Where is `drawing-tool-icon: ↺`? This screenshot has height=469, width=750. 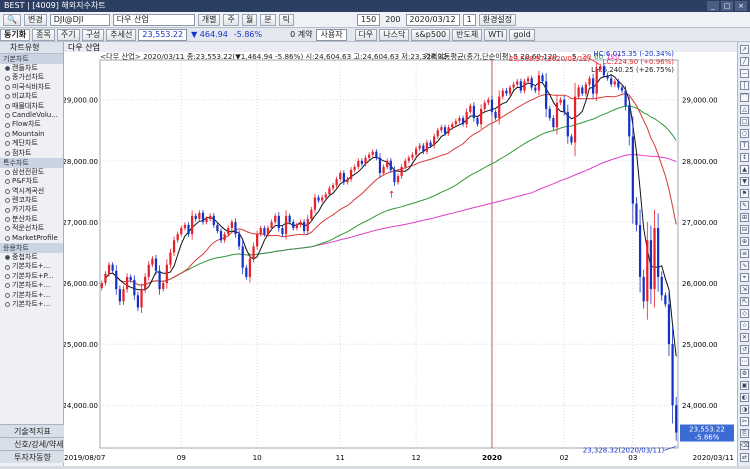
drawing-tool-icon: ↺ is located at coordinates (744, 349).